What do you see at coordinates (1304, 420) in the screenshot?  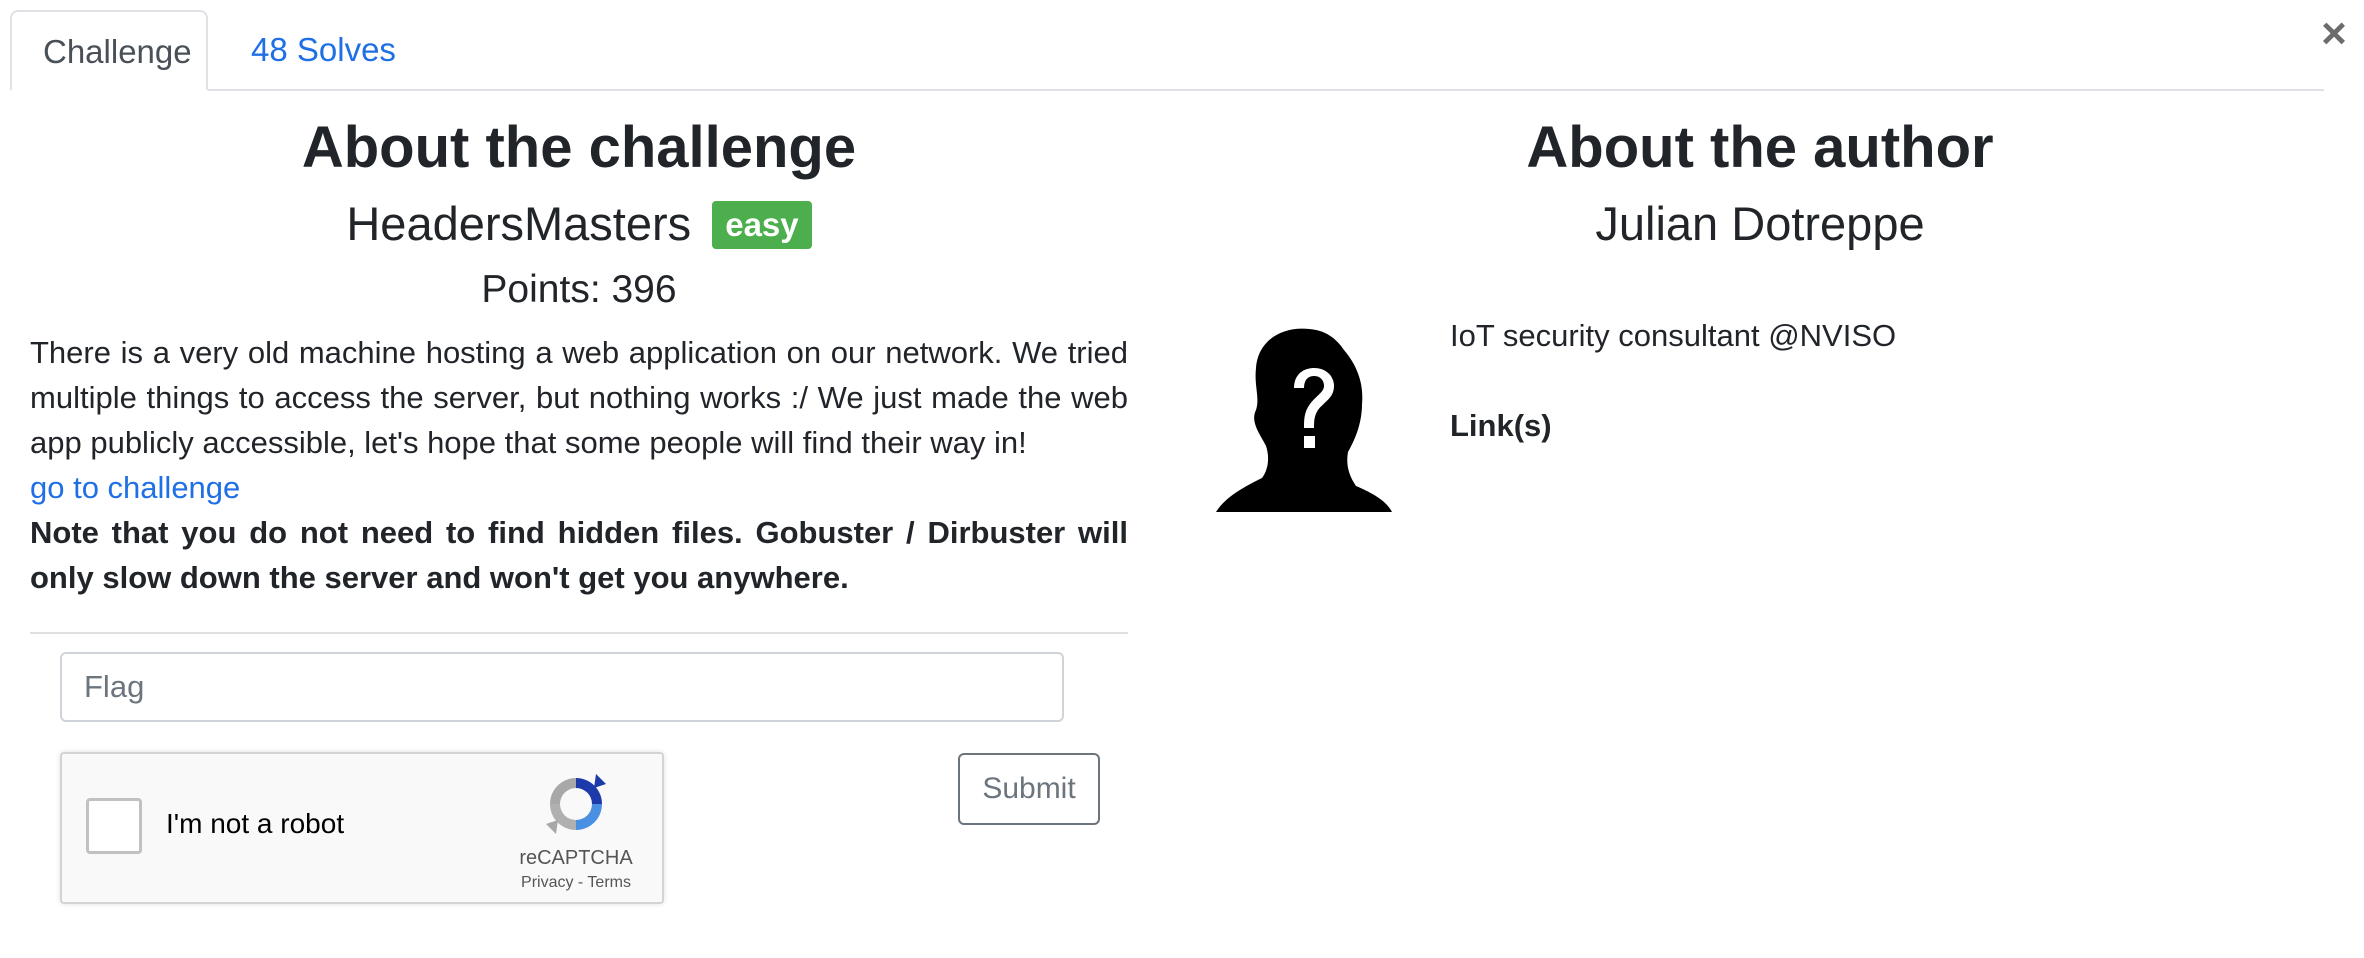 I see `unknown-person-avatar-icon` at bounding box center [1304, 420].